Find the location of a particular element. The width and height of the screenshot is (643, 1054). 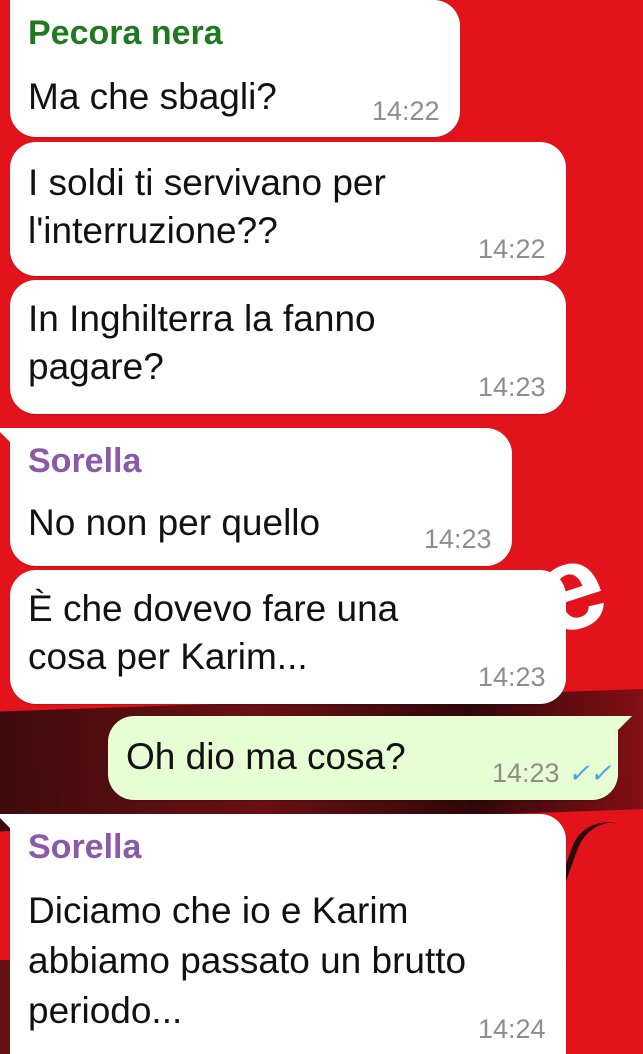

message-bubble: Pecora nera Ma che sbagli? 14:22 is located at coordinates (235, 68).